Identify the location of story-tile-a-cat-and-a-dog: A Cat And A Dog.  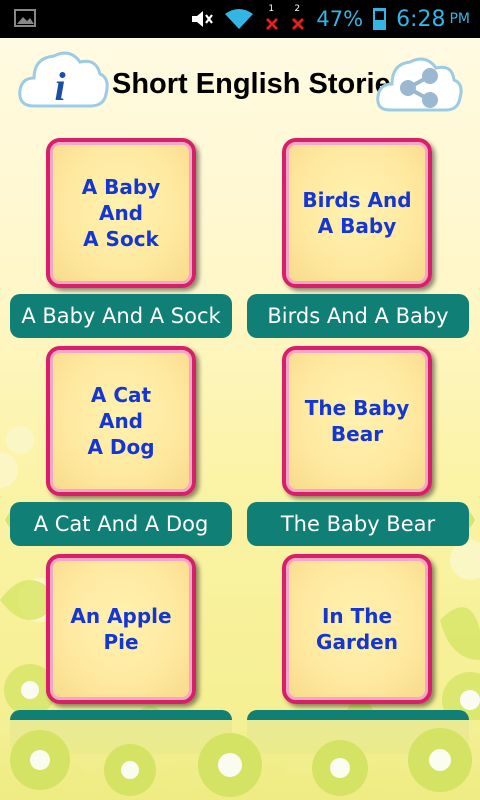
(121, 421).